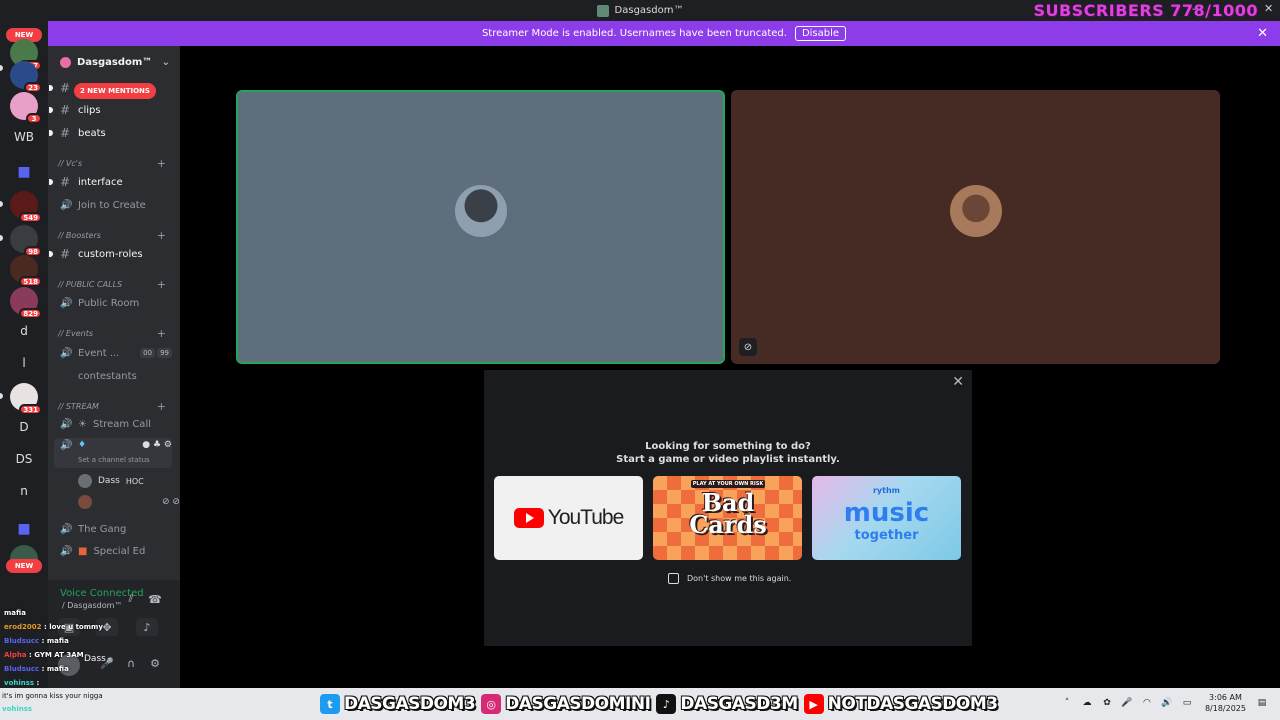 Image resolution: width=1280 pixels, height=720 pixels. Describe the element at coordinates (24, 427) in the screenshot. I see `server-icon: D` at that location.